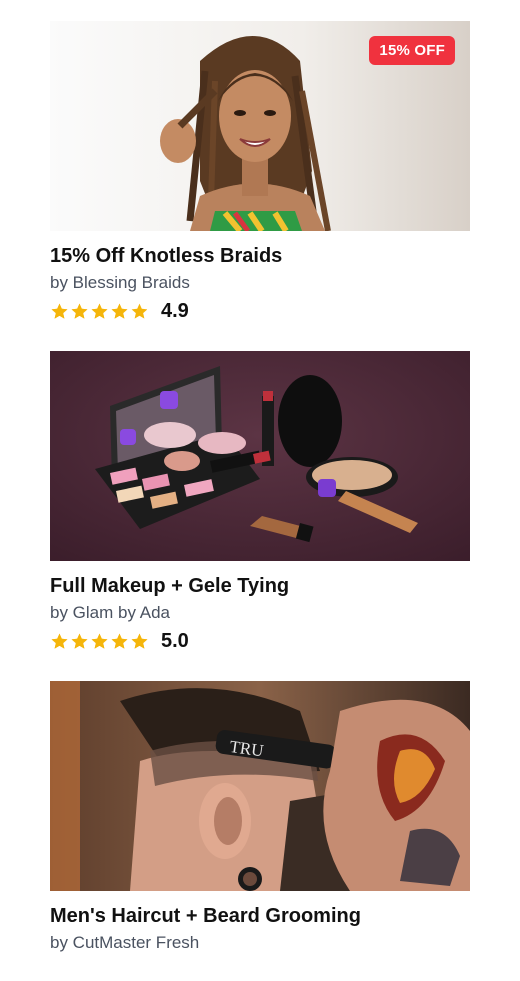 The height and width of the screenshot is (981, 520). What do you see at coordinates (175, 310) in the screenshot?
I see `rating-value: 4.9` at bounding box center [175, 310].